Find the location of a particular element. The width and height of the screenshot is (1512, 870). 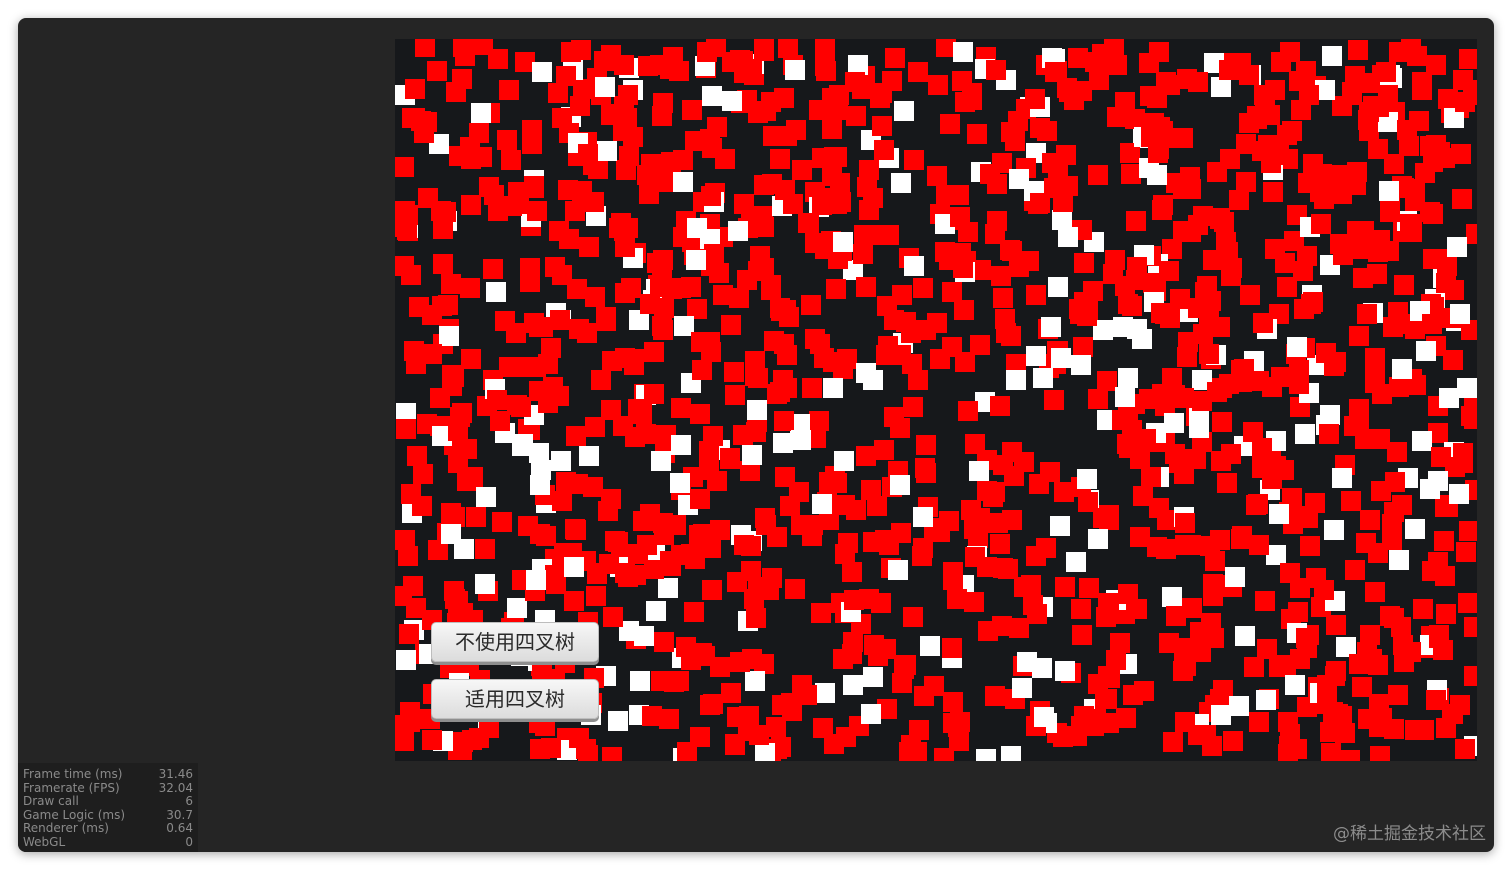

no-quadtree-button: 不使用四叉树 is located at coordinates (515, 642).